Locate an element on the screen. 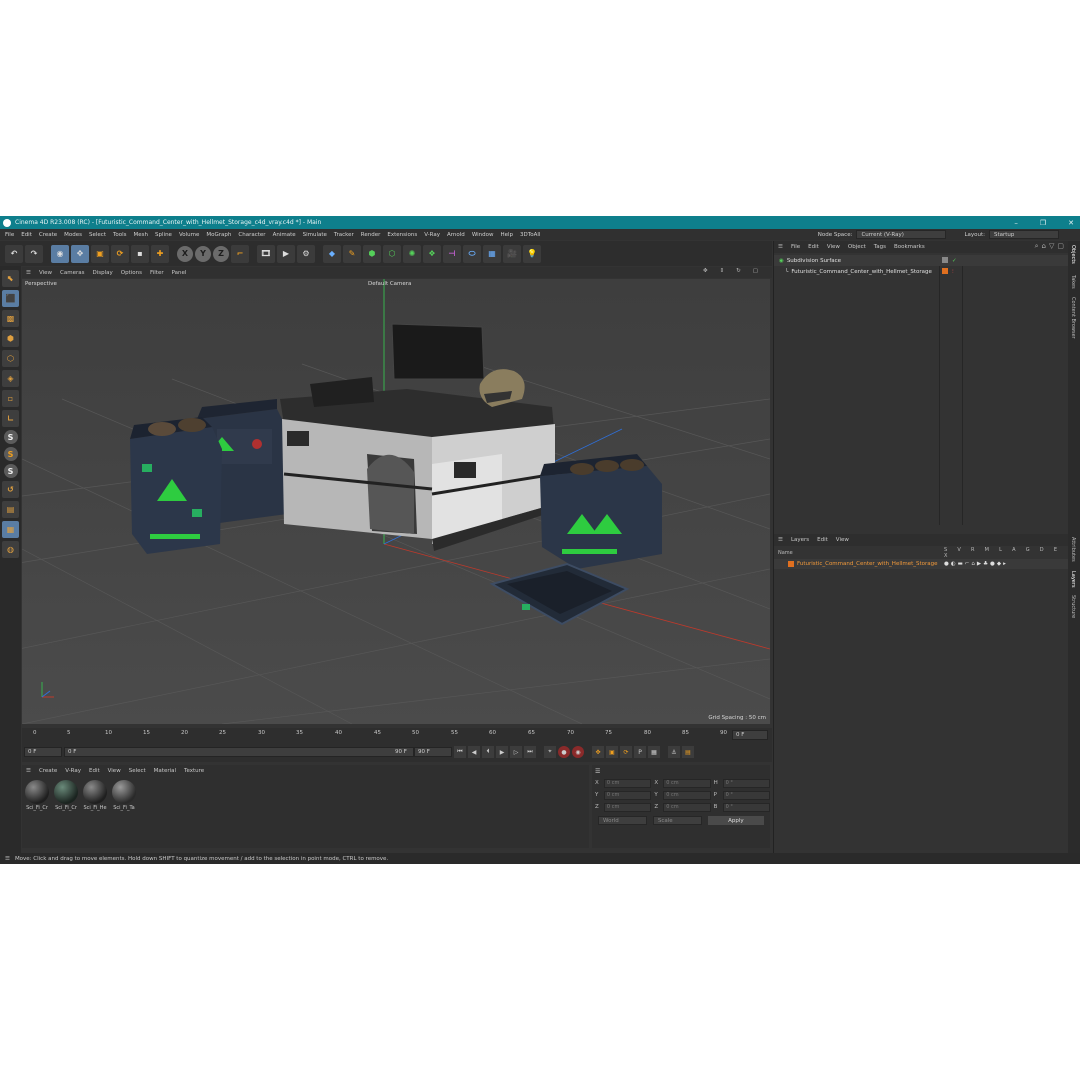 The image size is (1080, 1080). record-icon: ● is located at coordinates (564, 752).